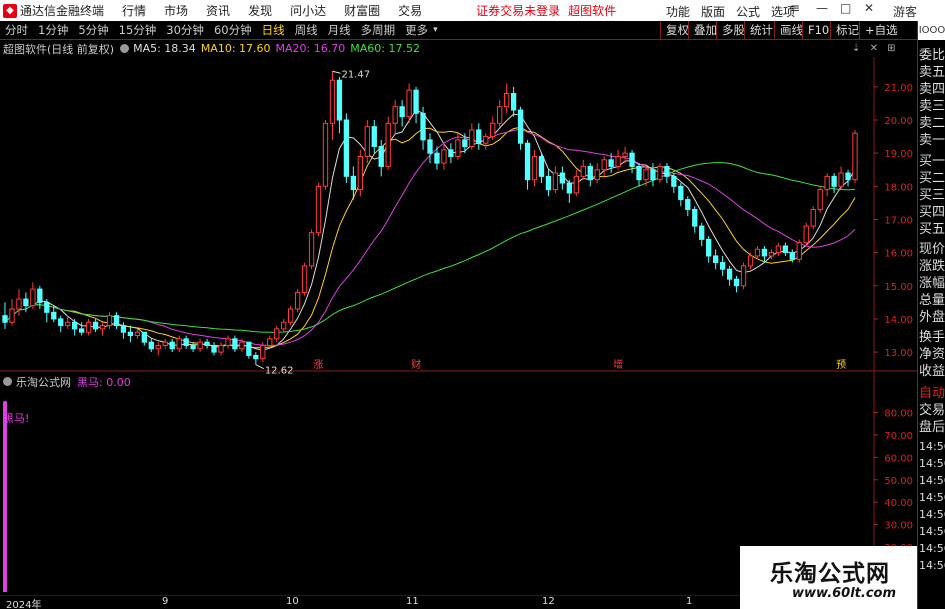  I want to click on label-sell5: 卖五, so click(932, 72).